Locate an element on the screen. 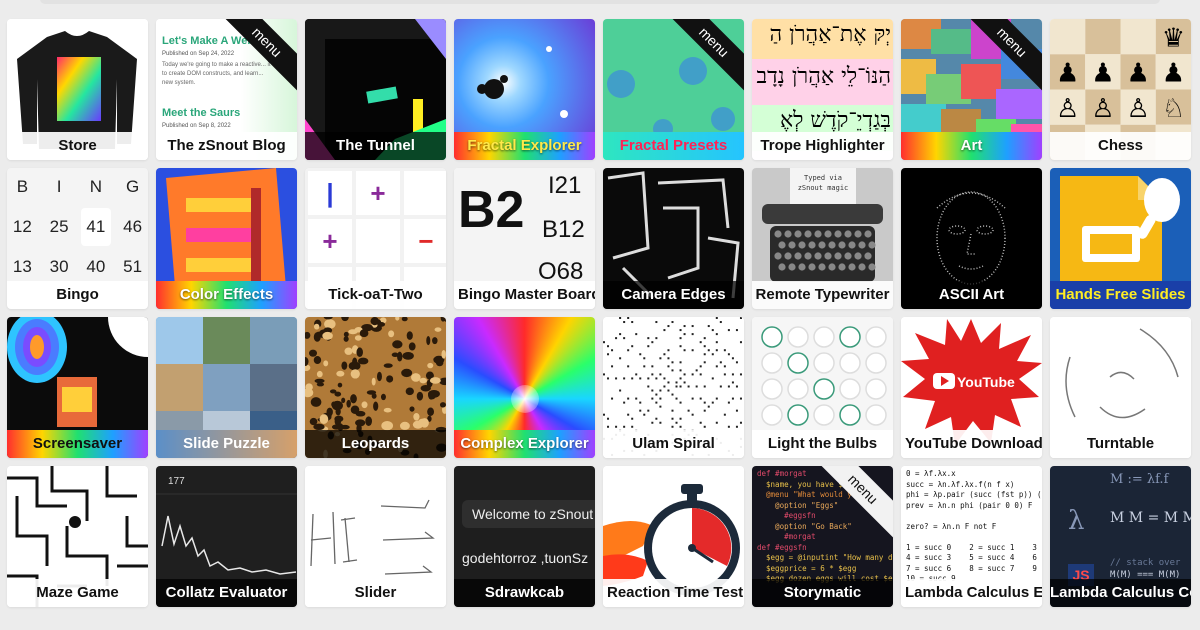 The image size is (1200, 630). tile-label: Bingo Master Board is located at coordinates (524, 295).